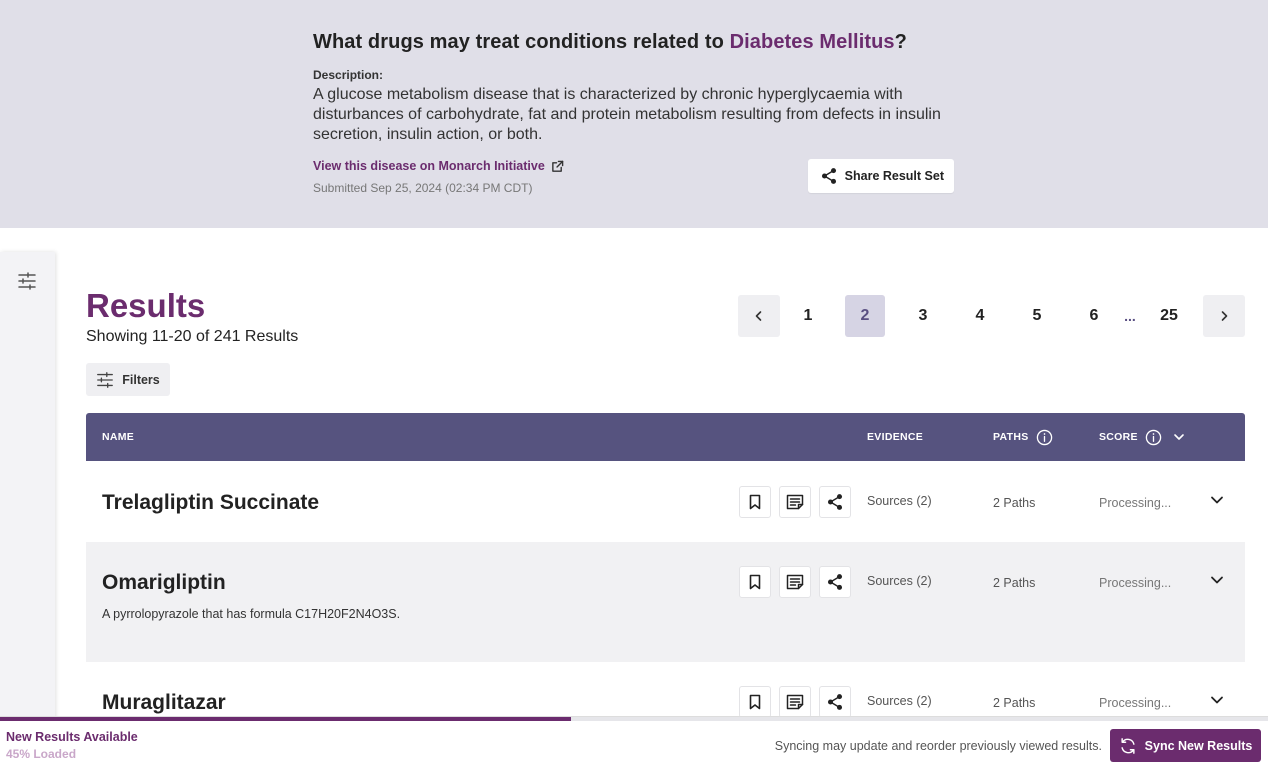  What do you see at coordinates (1198, 745) in the screenshot?
I see `sync-new-results-label: Sync New Results` at bounding box center [1198, 745].